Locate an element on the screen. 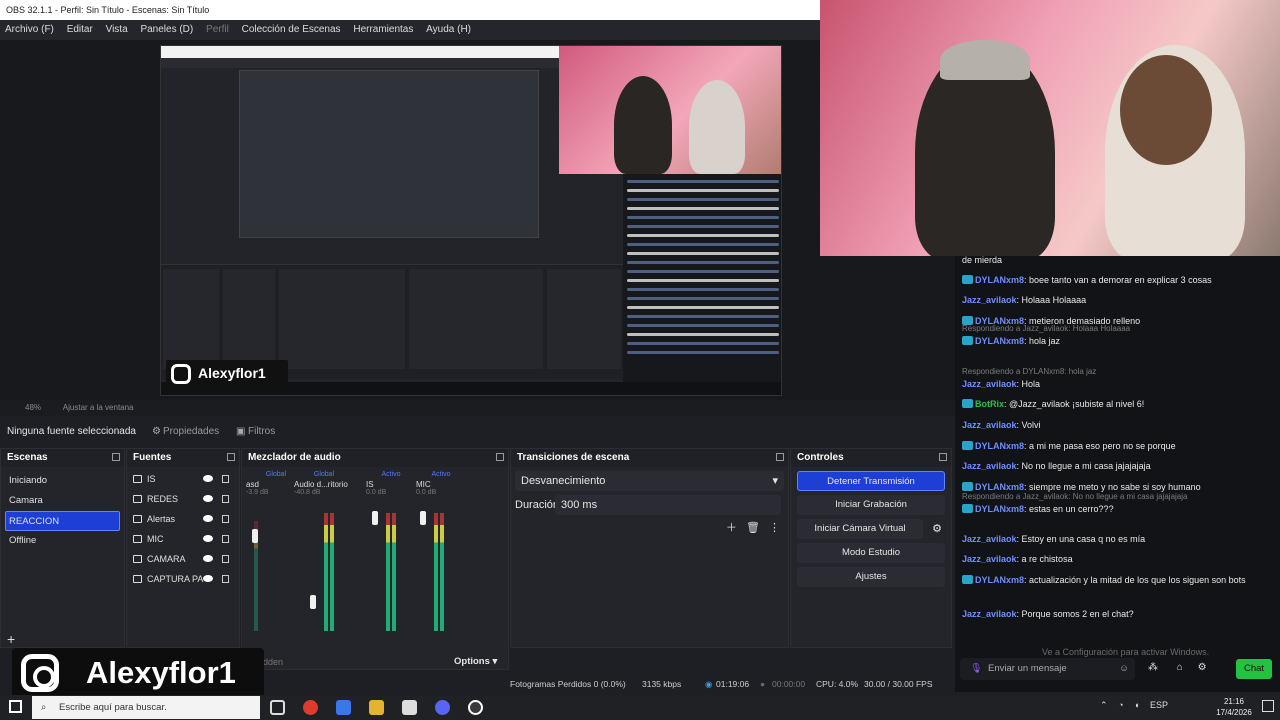 The image size is (1280, 720). properties-button: Propiedades is located at coordinates (191, 432).